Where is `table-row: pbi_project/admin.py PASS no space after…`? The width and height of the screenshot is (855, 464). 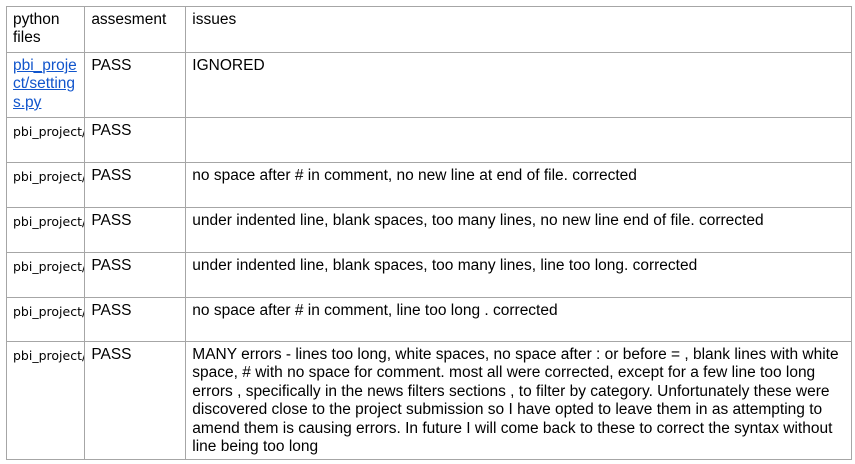
table-row: pbi_project/admin.py PASS no space after… is located at coordinates (428, 185).